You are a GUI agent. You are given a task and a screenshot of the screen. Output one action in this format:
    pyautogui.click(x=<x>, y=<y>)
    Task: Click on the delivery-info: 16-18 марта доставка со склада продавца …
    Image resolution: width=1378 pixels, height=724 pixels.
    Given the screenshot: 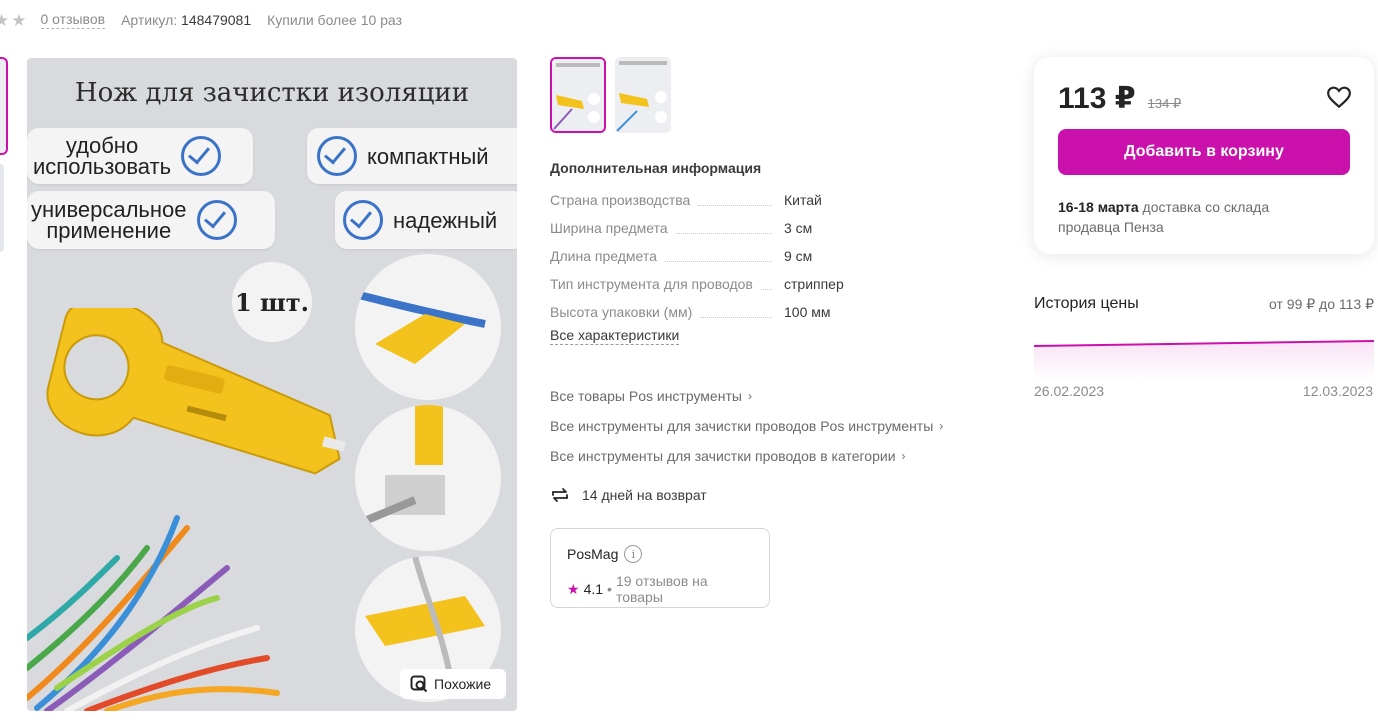 What is the action you would take?
    pyautogui.click(x=1164, y=217)
    